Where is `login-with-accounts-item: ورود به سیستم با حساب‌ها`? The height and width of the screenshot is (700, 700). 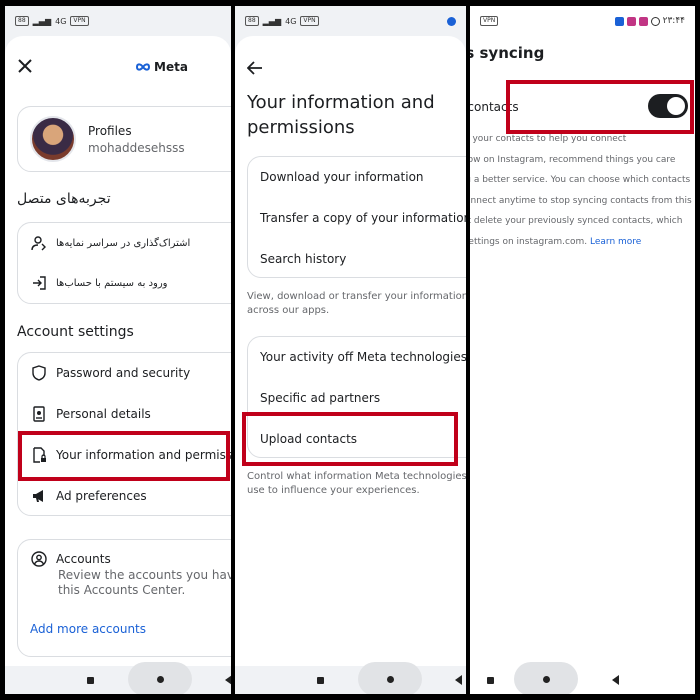
login-with-accounts-item: ورود به سیستم با حساب‌ها is located at coordinates (99, 283).